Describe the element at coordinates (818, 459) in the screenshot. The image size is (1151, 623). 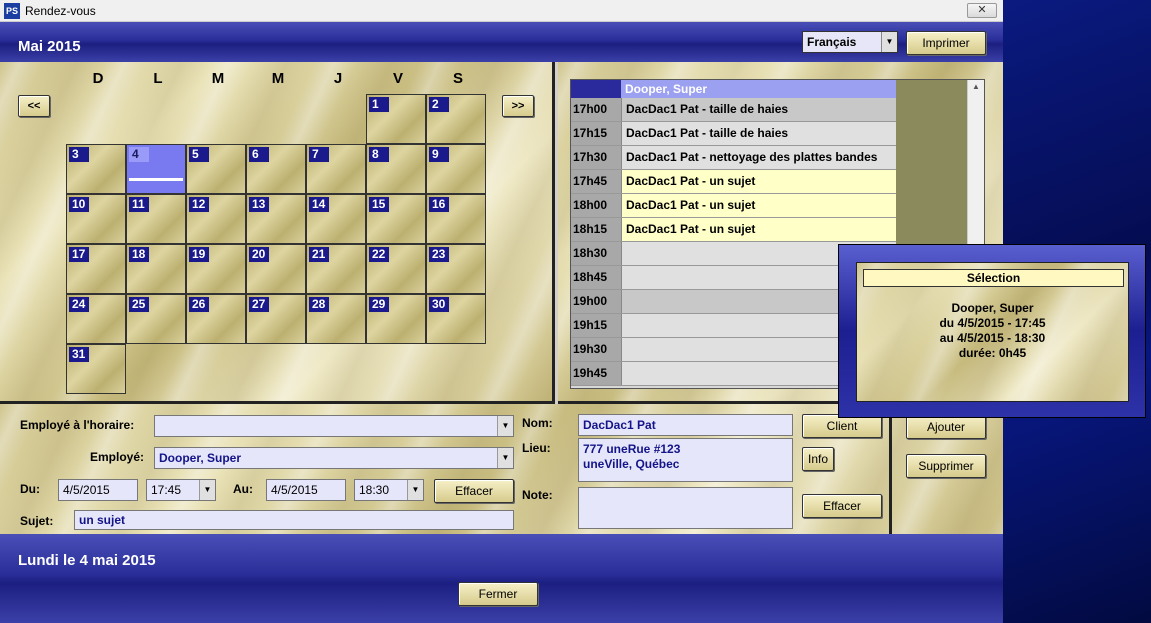
I see `info-button: Info` at that location.